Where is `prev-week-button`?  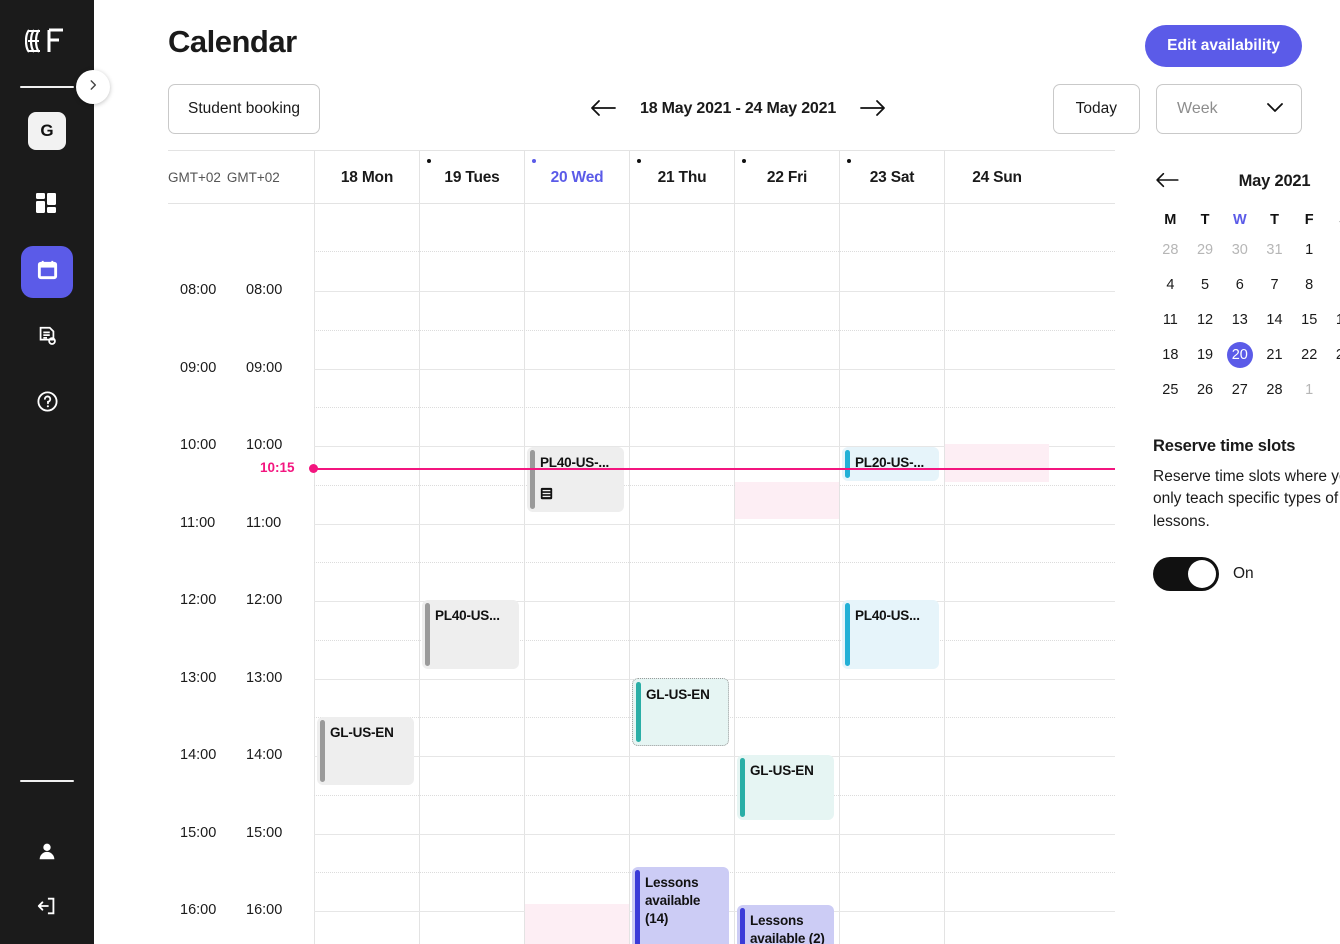 prev-week-button is located at coordinates (603, 109).